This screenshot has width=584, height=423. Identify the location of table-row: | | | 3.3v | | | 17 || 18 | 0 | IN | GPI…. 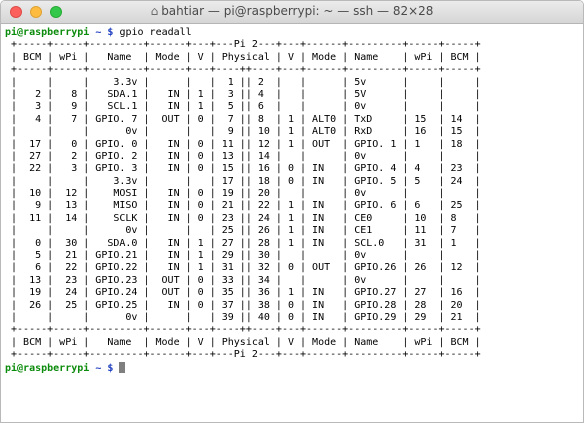
(243, 181).